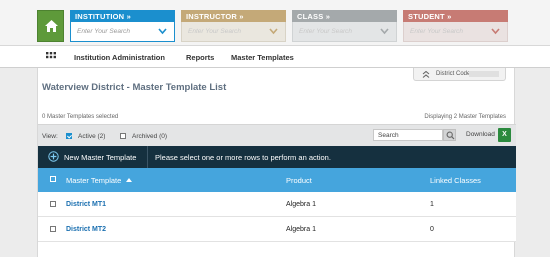 Image resolution: width=550 pixels, height=257 pixels. I want to click on column-header-linked-classes: Linked Classes, so click(455, 180).